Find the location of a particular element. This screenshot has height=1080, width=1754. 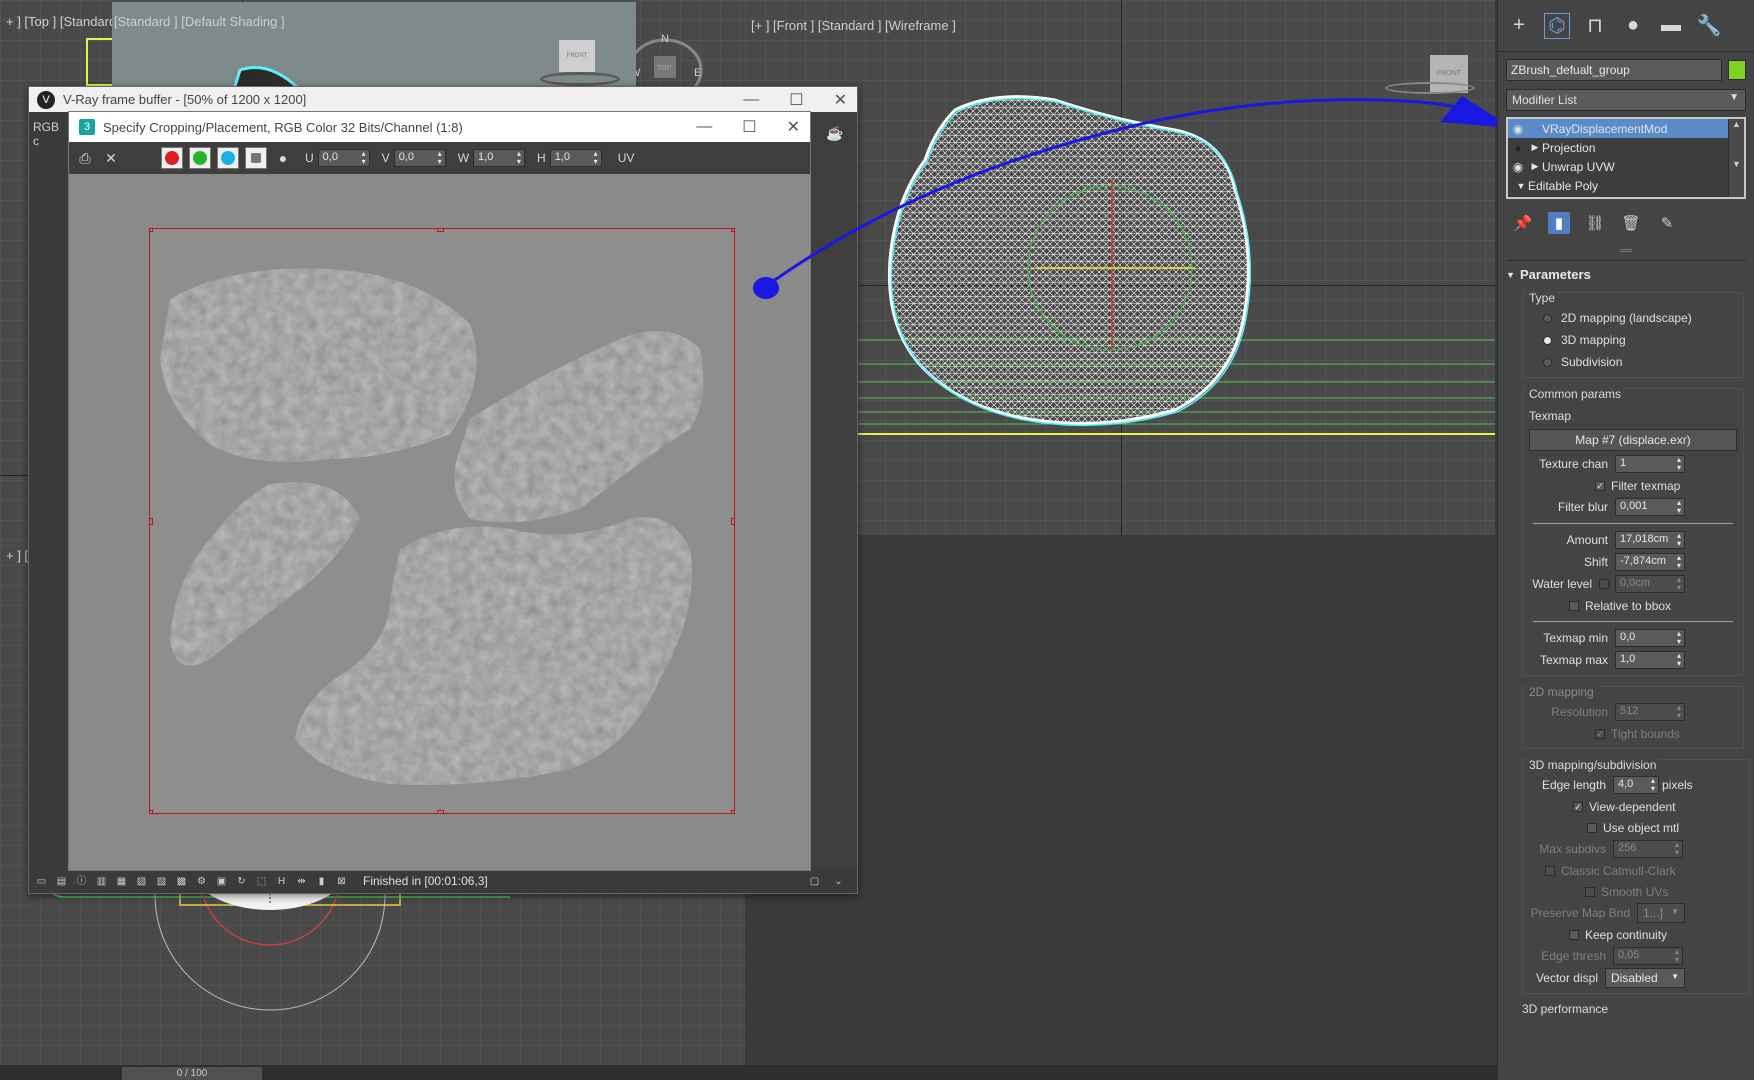

relative-bbox-checkbox: Relative to bbox is located at coordinates (1633, 605).